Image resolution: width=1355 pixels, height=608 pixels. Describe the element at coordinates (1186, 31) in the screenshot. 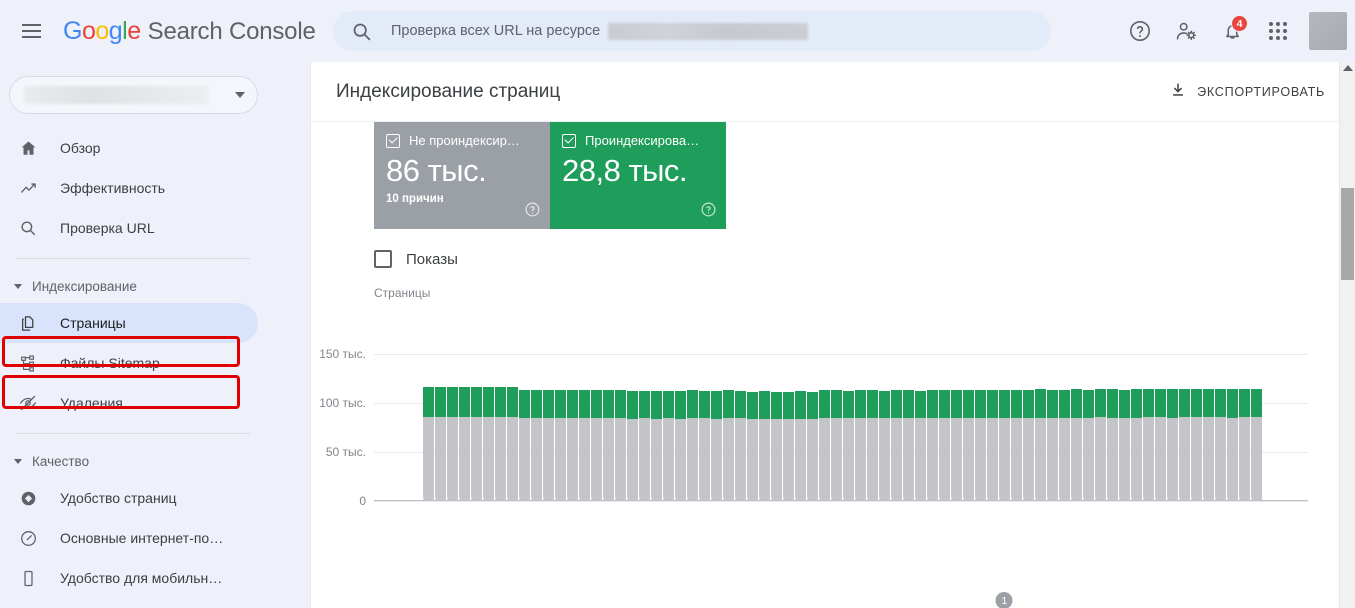

I see `account-settings-button` at that location.